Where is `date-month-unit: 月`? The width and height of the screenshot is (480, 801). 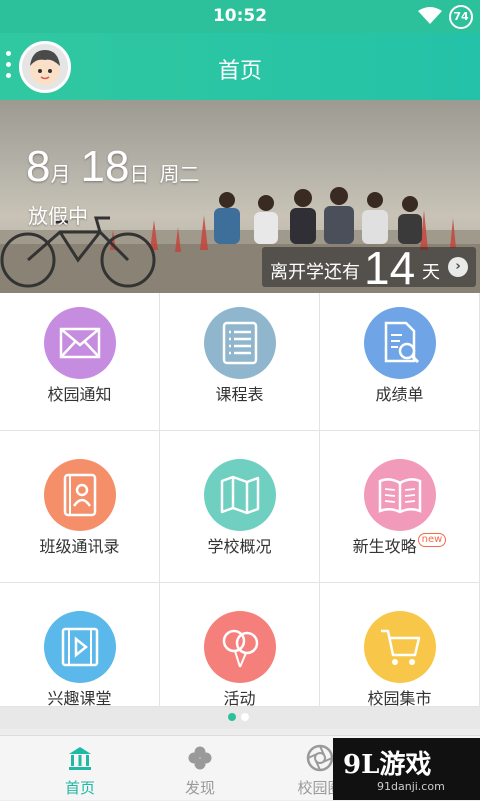
date-month-unit: 月 is located at coordinates (60, 174).